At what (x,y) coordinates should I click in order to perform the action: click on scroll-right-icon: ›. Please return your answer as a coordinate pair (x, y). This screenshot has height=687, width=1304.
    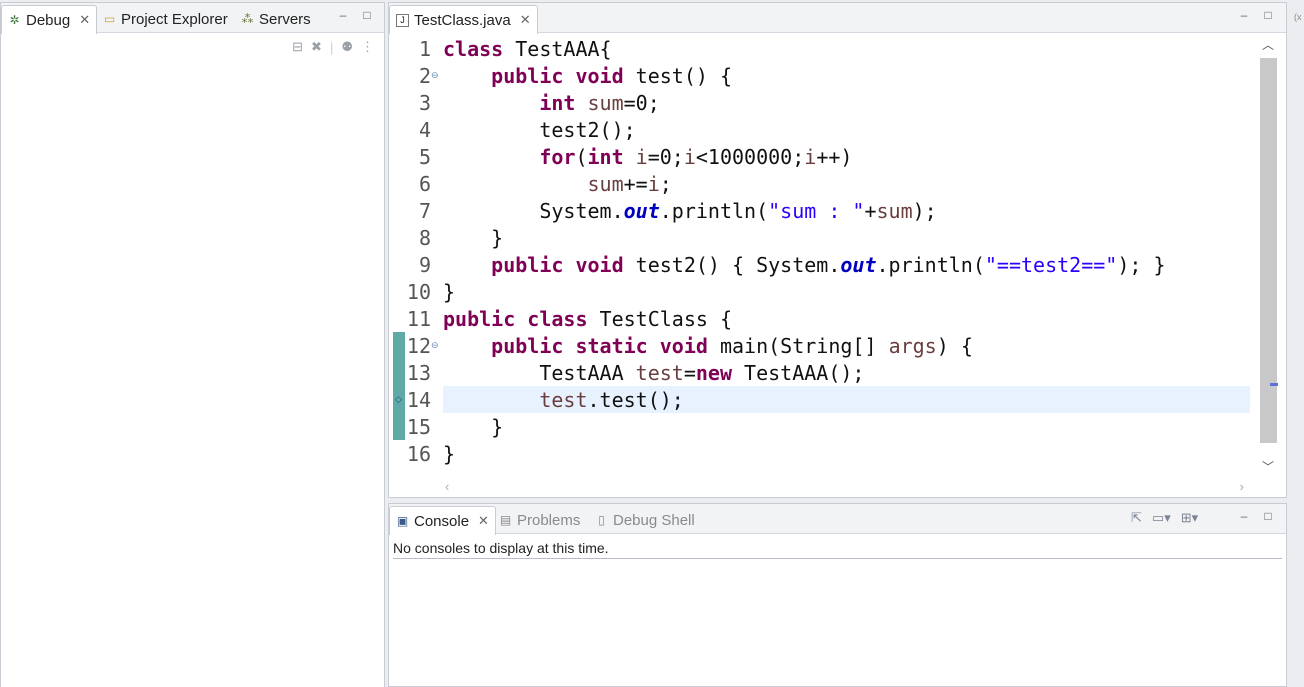
    Looking at the image, I should click on (1242, 486).